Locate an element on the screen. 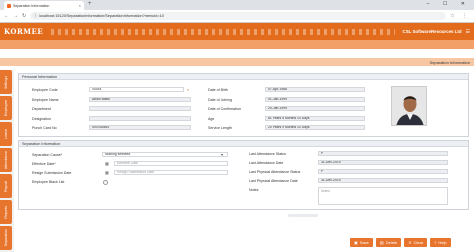 The image size is (474, 252). sidebar-item-label: Payroll is located at coordinates (6, 186).